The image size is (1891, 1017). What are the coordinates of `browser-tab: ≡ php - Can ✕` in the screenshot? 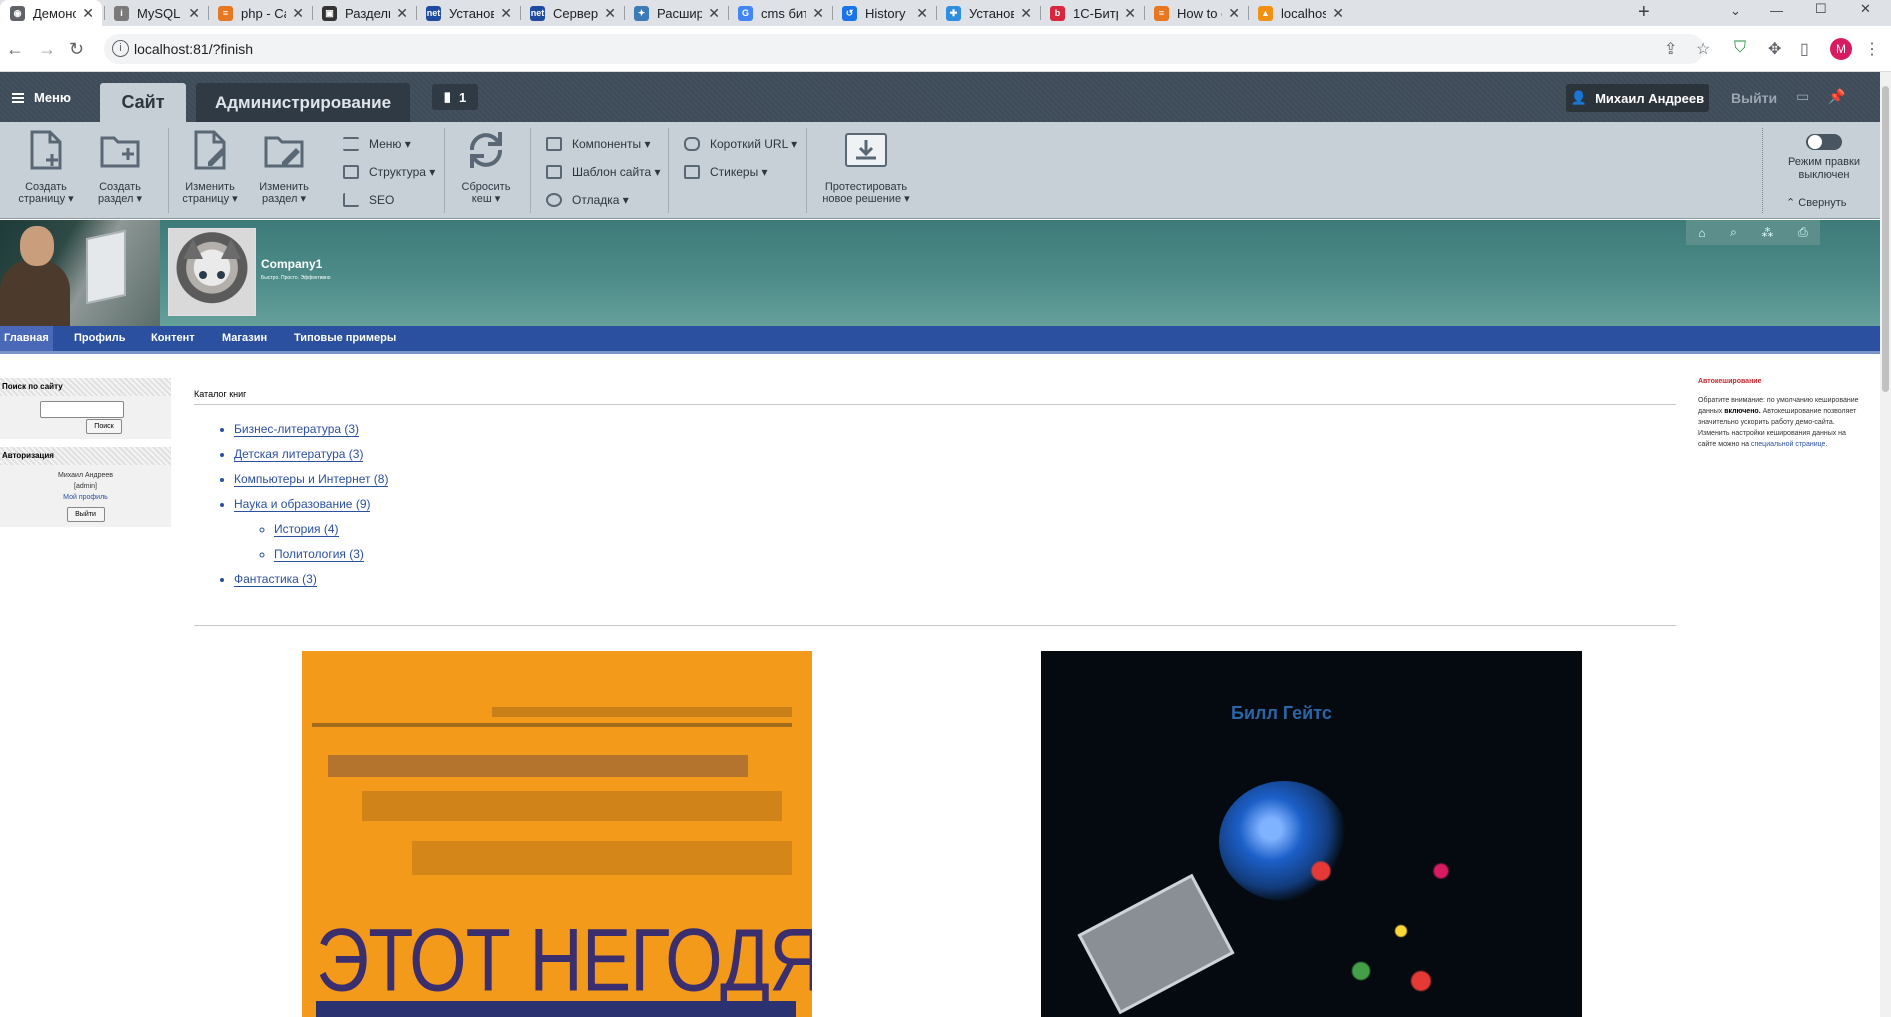 It's located at (260, 13).